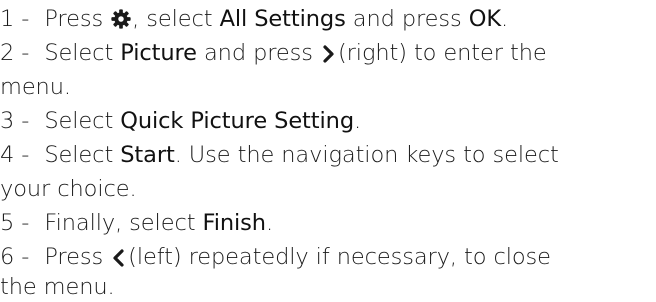  What do you see at coordinates (15, 121) in the screenshot?
I see `step-number: 3 -` at bounding box center [15, 121].